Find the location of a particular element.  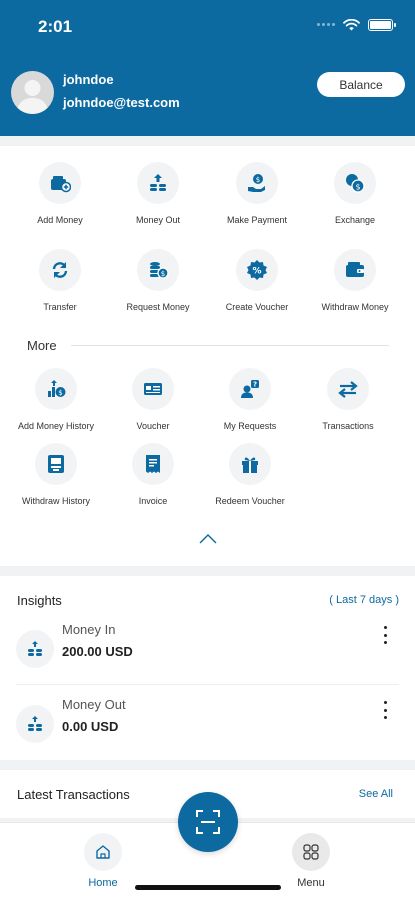

avatar is located at coordinates (32, 92).